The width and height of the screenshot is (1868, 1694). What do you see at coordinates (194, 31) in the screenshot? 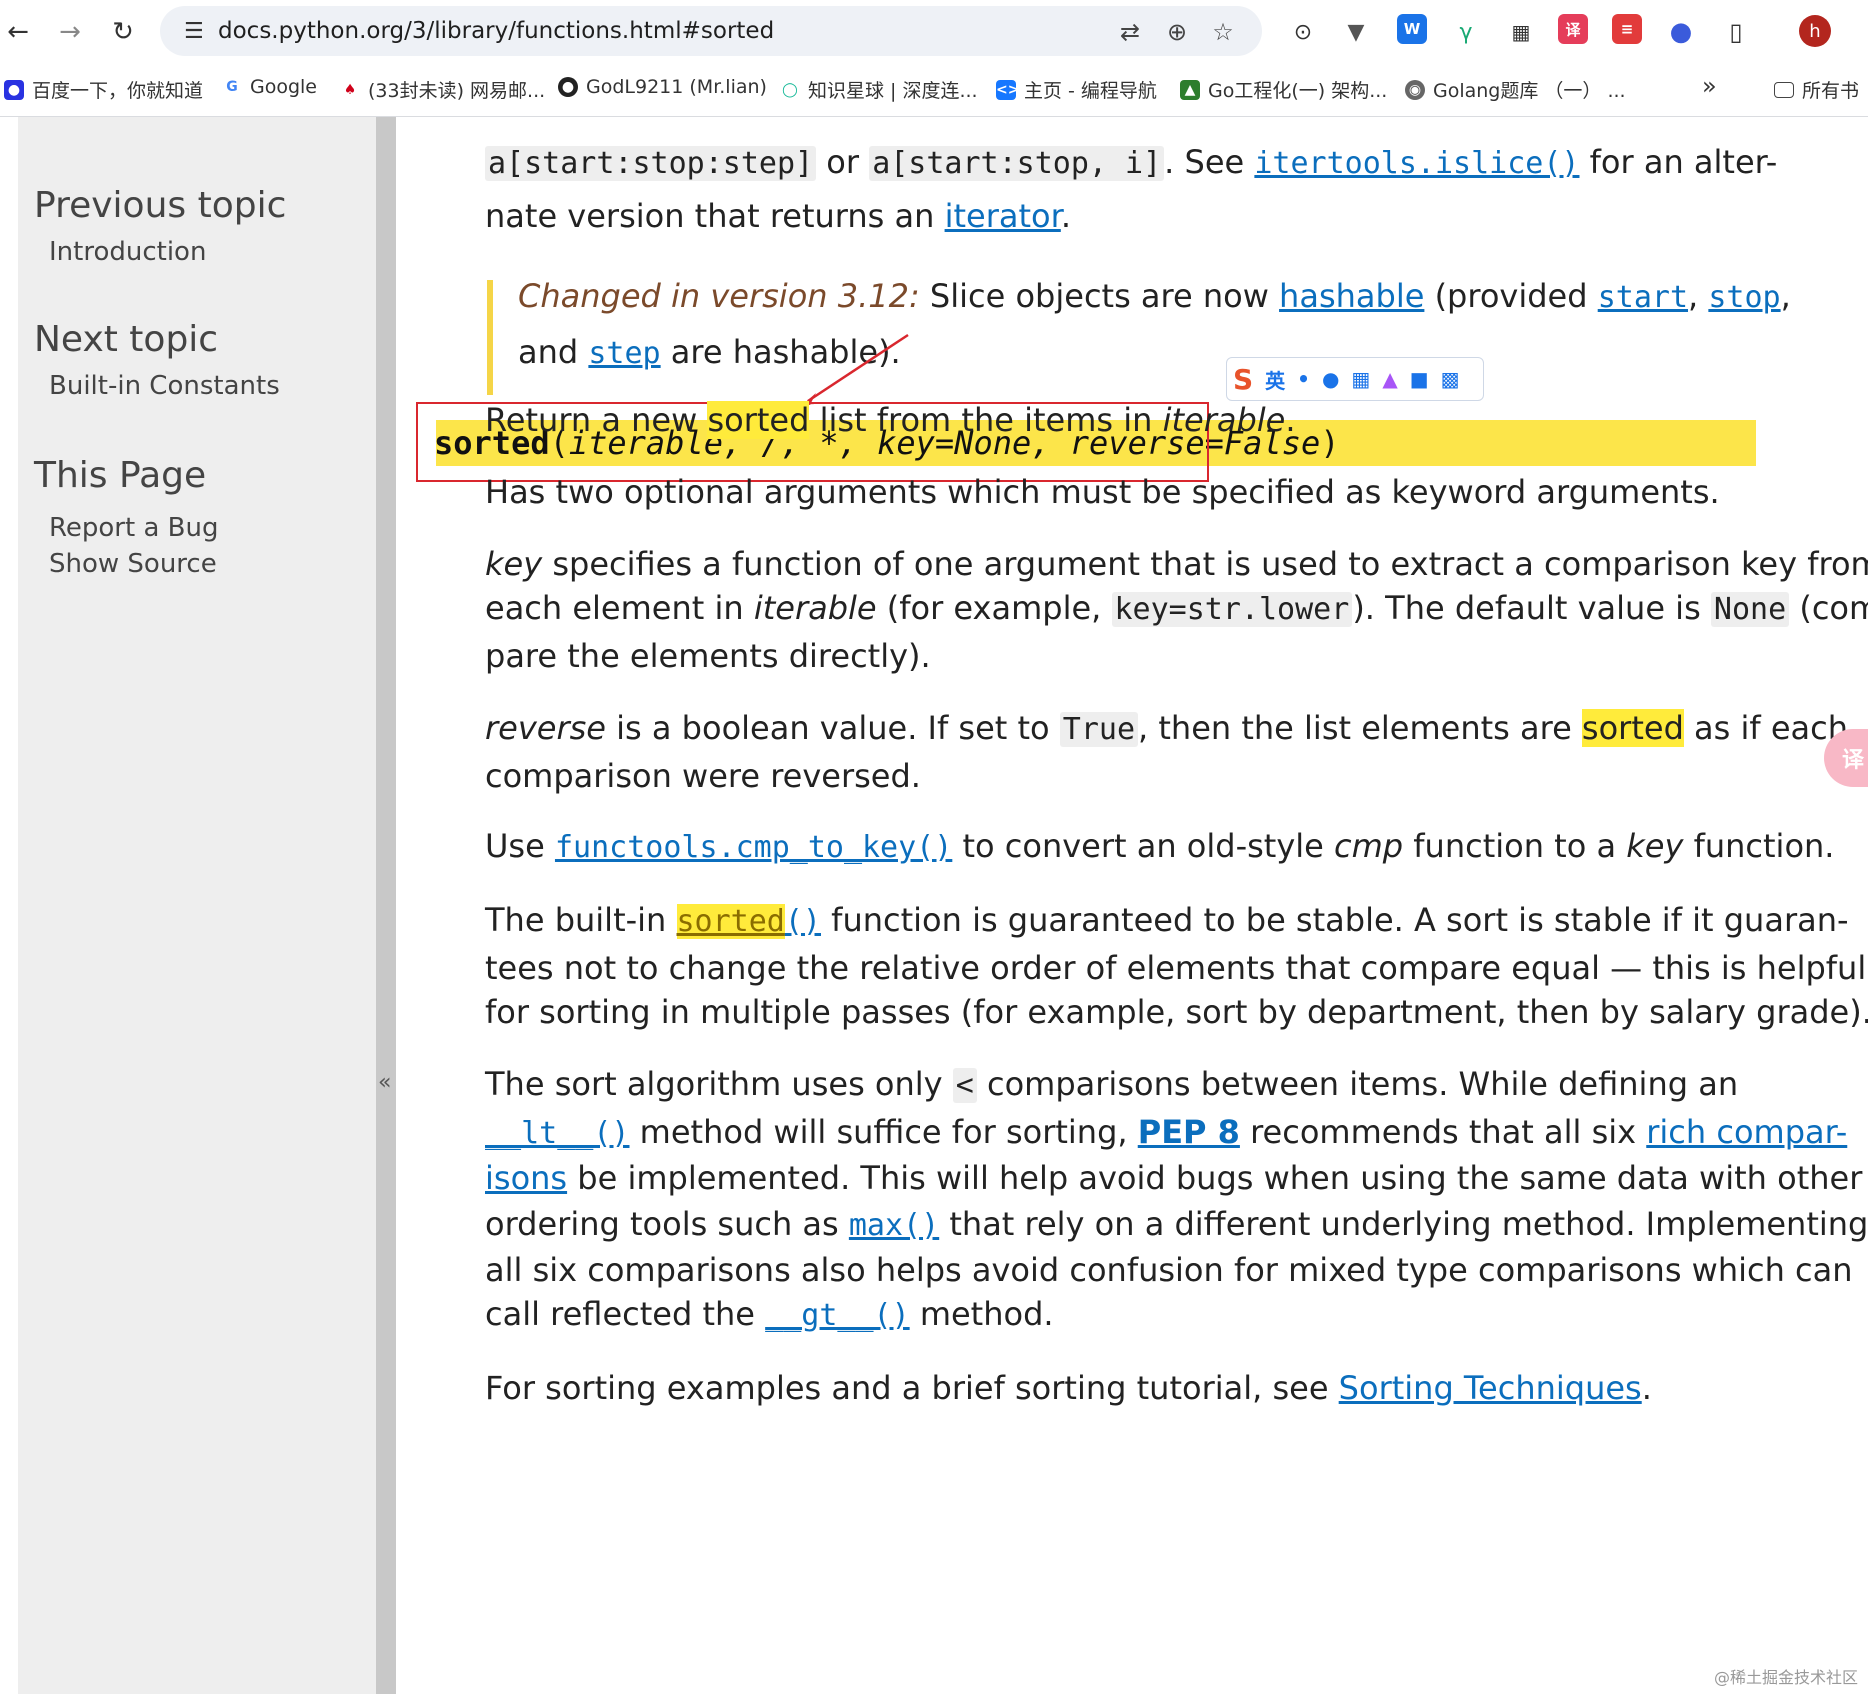
I see `site-settings-icon: ☰` at bounding box center [194, 31].